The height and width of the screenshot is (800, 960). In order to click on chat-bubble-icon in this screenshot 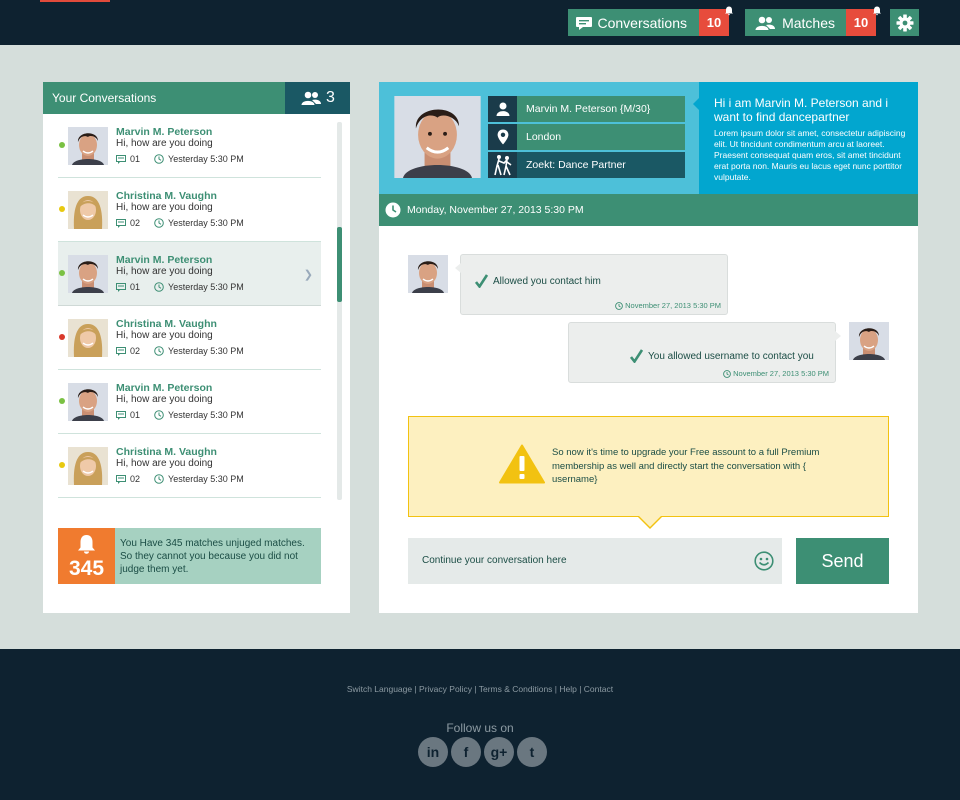, I will do `click(584, 23)`.